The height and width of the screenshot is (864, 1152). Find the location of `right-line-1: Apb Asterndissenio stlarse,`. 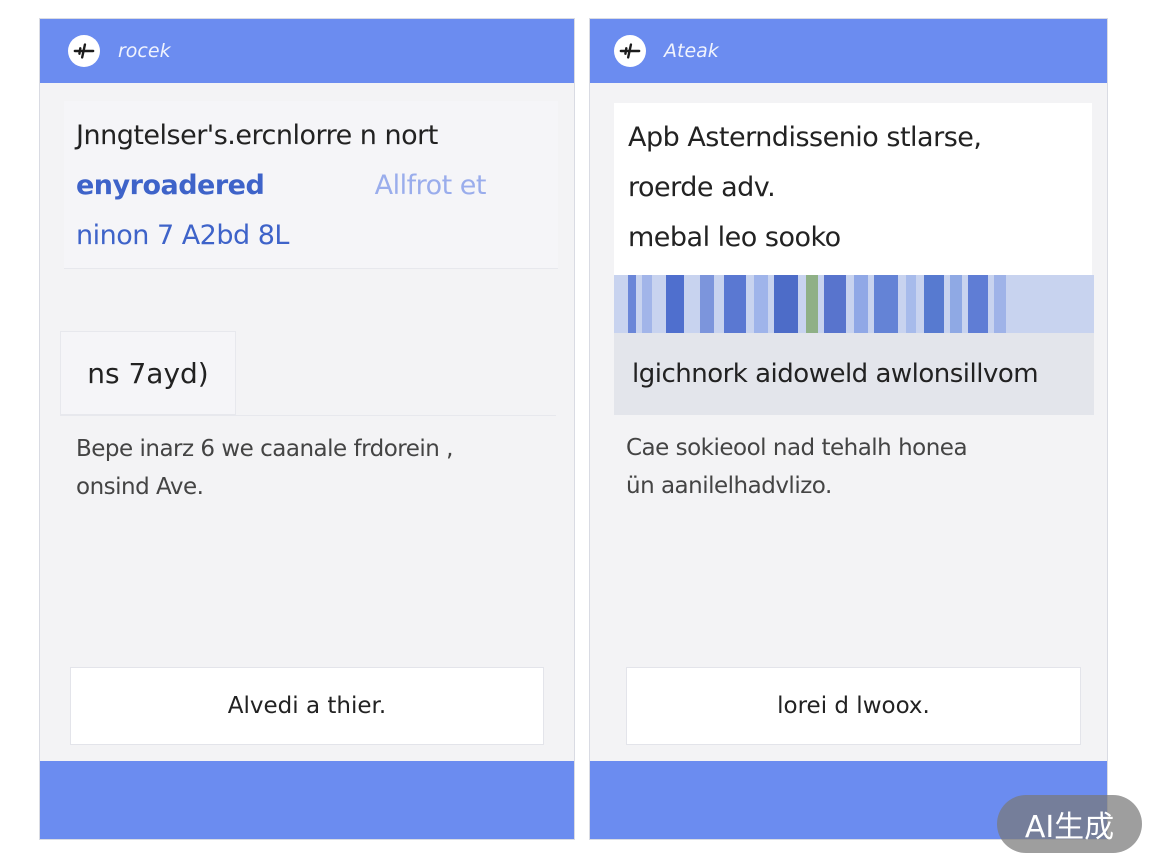

right-line-1: Apb Asterndissenio stlarse, is located at coordinates (805, 137).